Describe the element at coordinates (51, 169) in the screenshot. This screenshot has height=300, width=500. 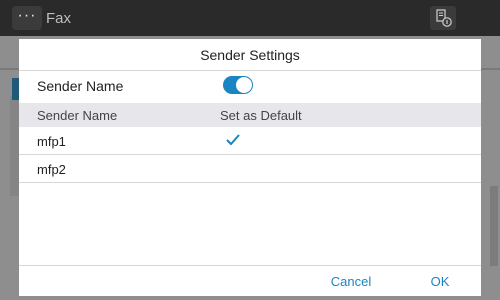
I see `sender-name-cell: mfp2` at that location.